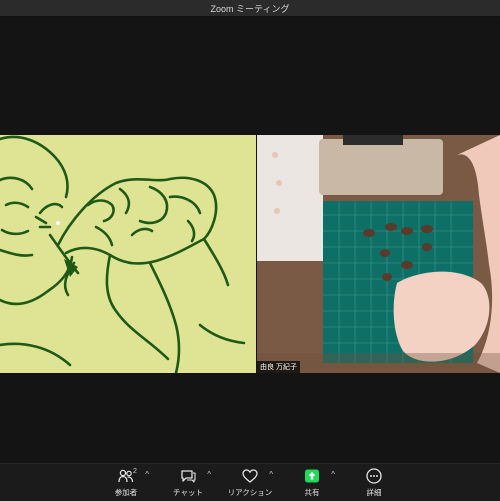 Image resolution: width=500 pixels, height=501 pixels. I want to click on participant-count: 2, so click(135, 471).